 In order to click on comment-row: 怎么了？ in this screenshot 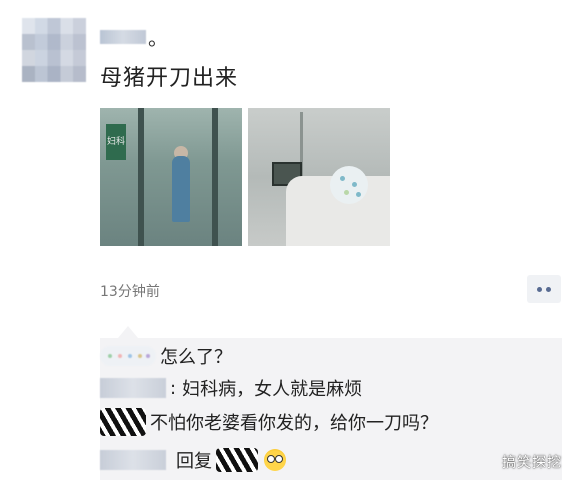, I will do `click(166, 356)`.